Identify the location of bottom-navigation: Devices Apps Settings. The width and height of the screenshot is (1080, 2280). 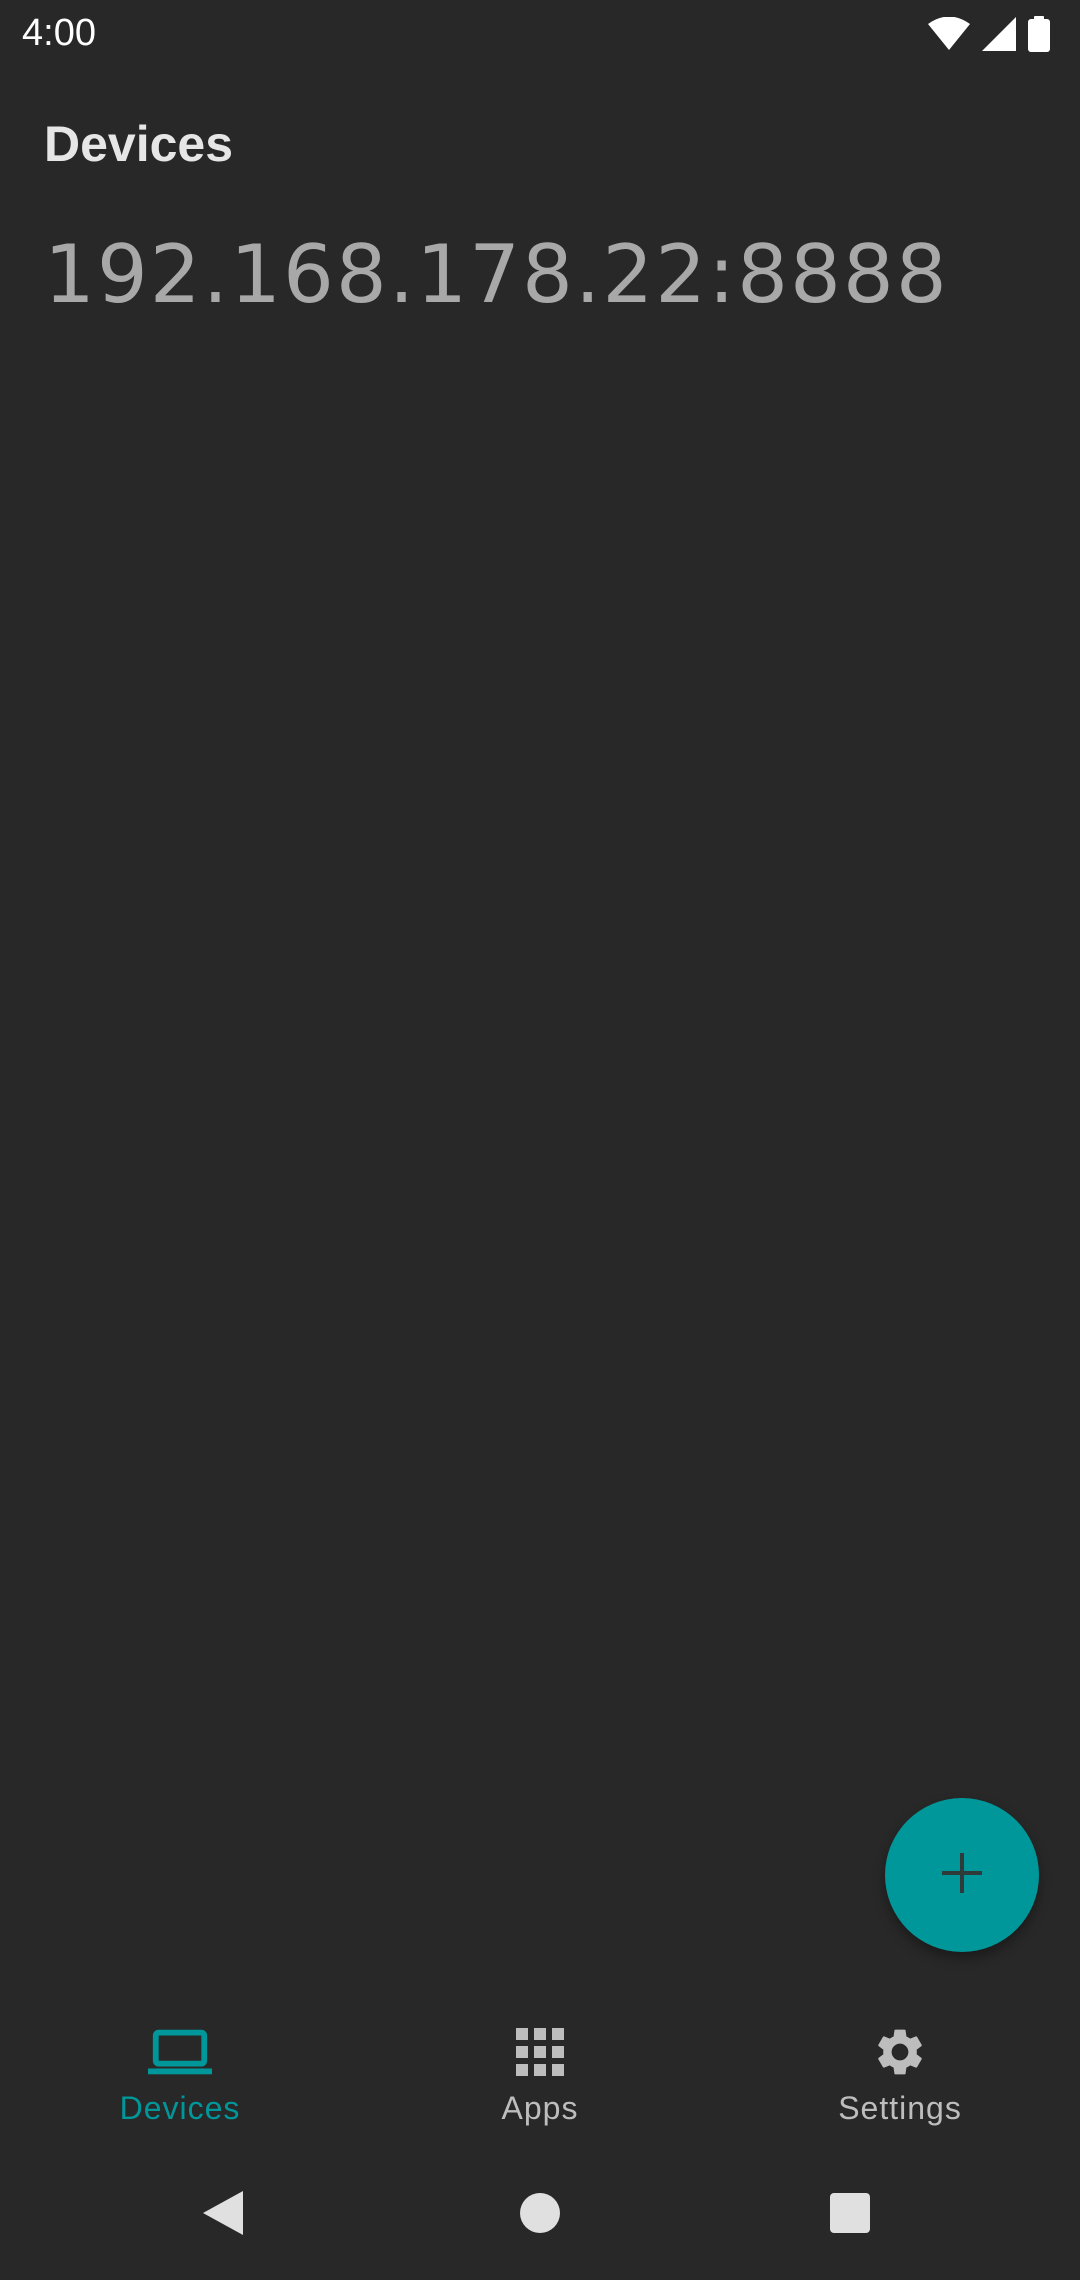
(540, 2065).